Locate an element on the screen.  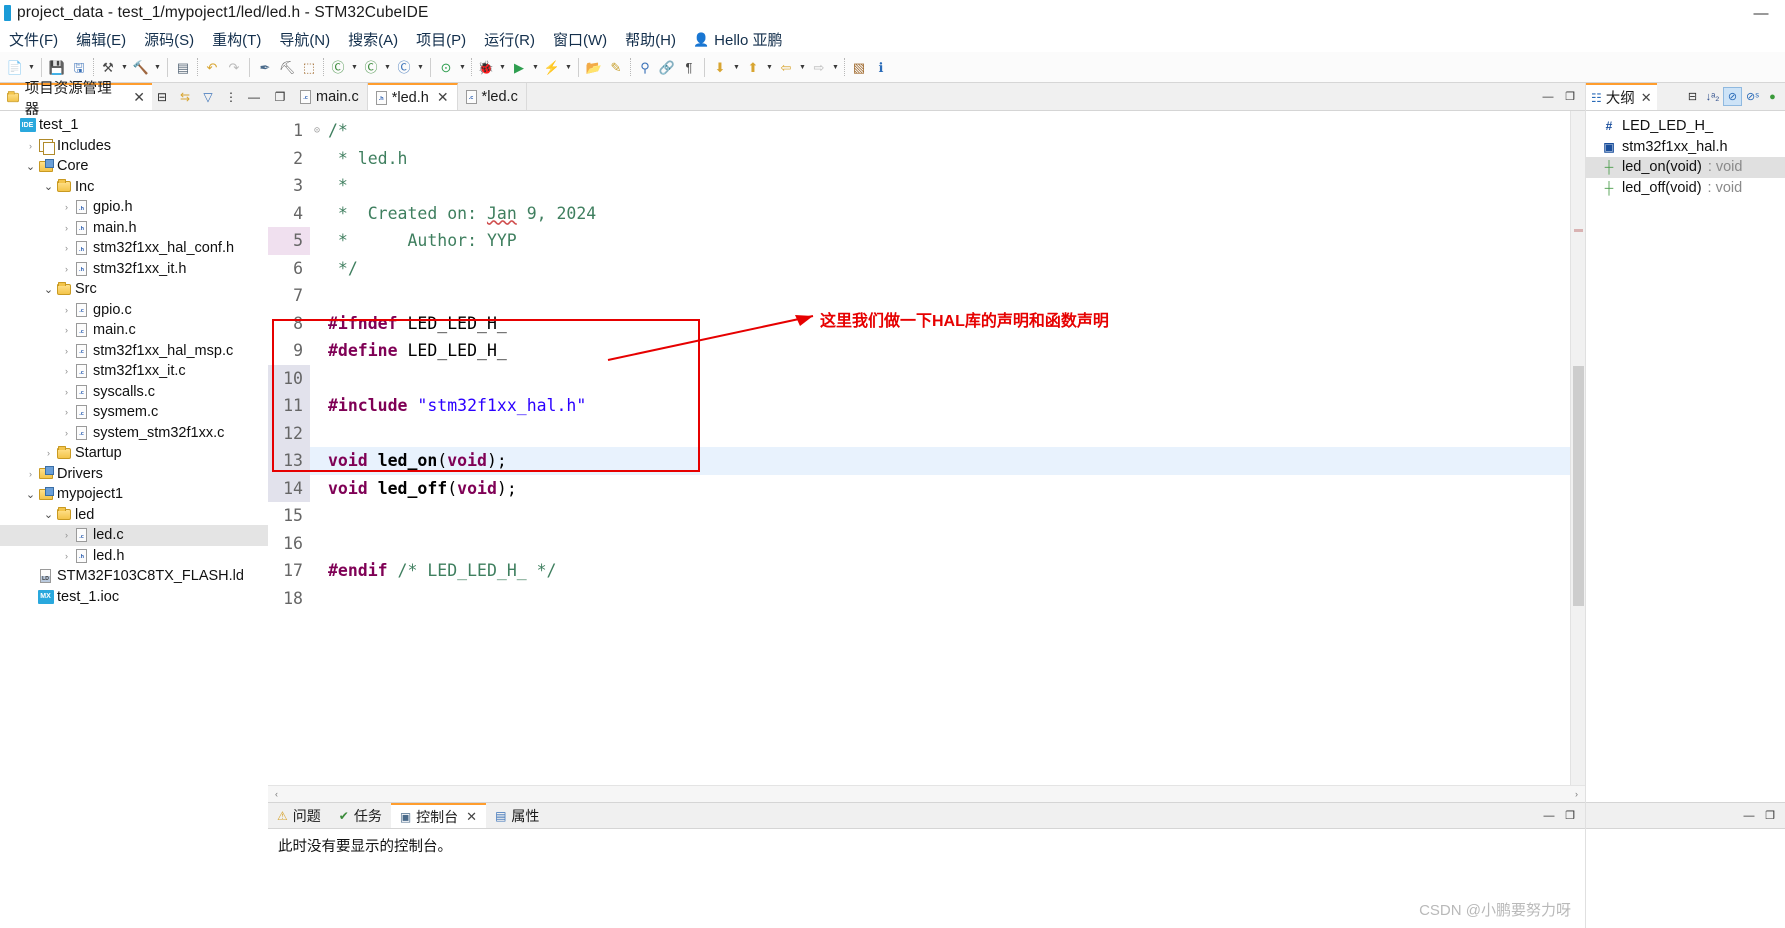
tree-item-core: ⌄ Core is located at coordinates (134, 166).